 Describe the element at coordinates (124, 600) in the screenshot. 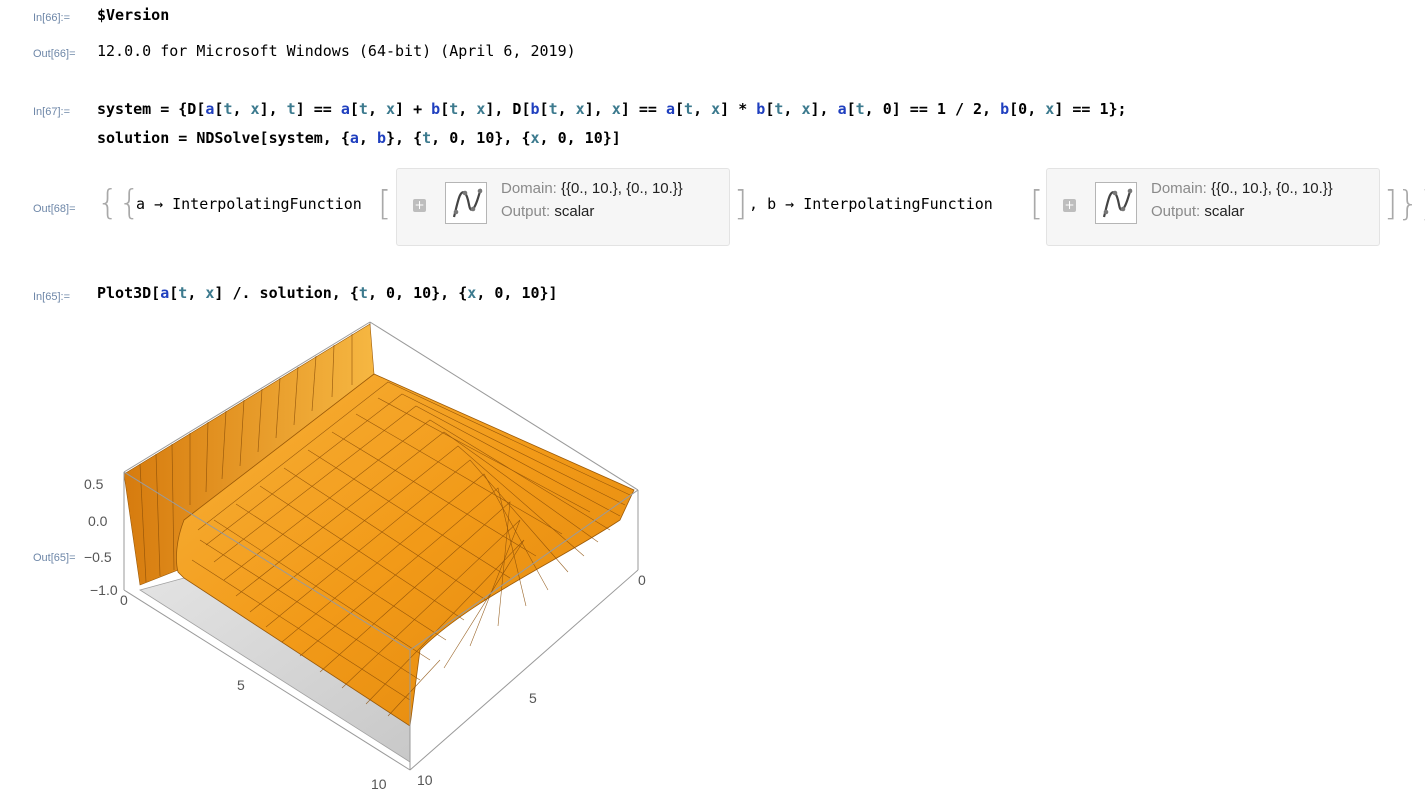

I see `t-tick-0: 0` at that location.